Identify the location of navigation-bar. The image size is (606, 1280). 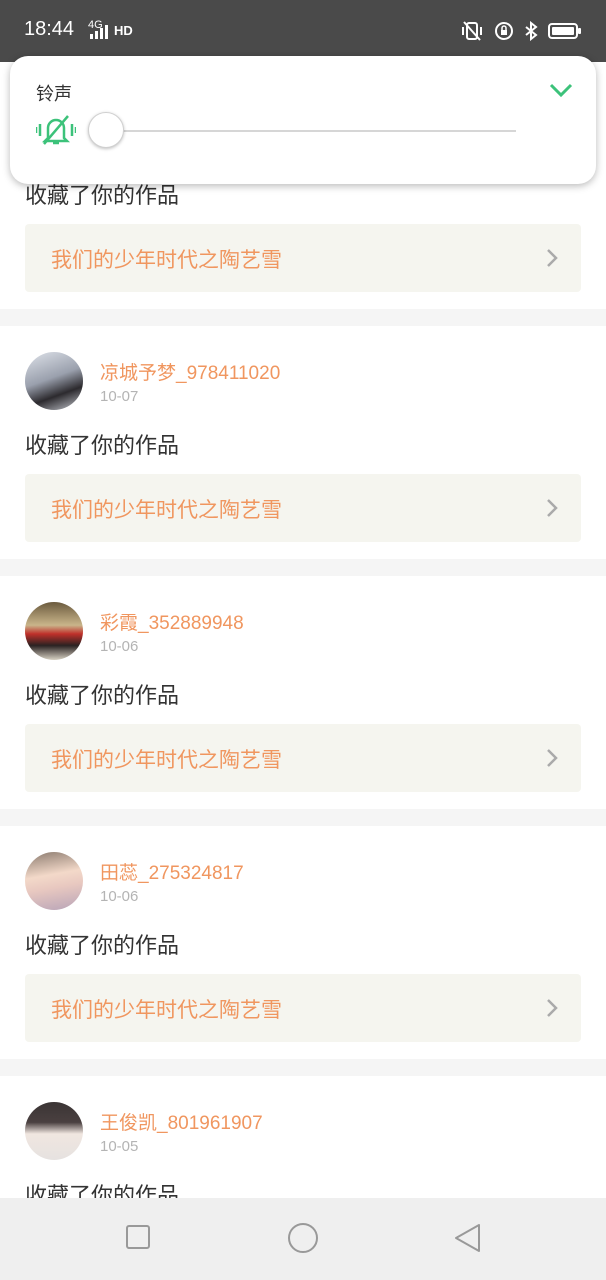
(303, 1239).